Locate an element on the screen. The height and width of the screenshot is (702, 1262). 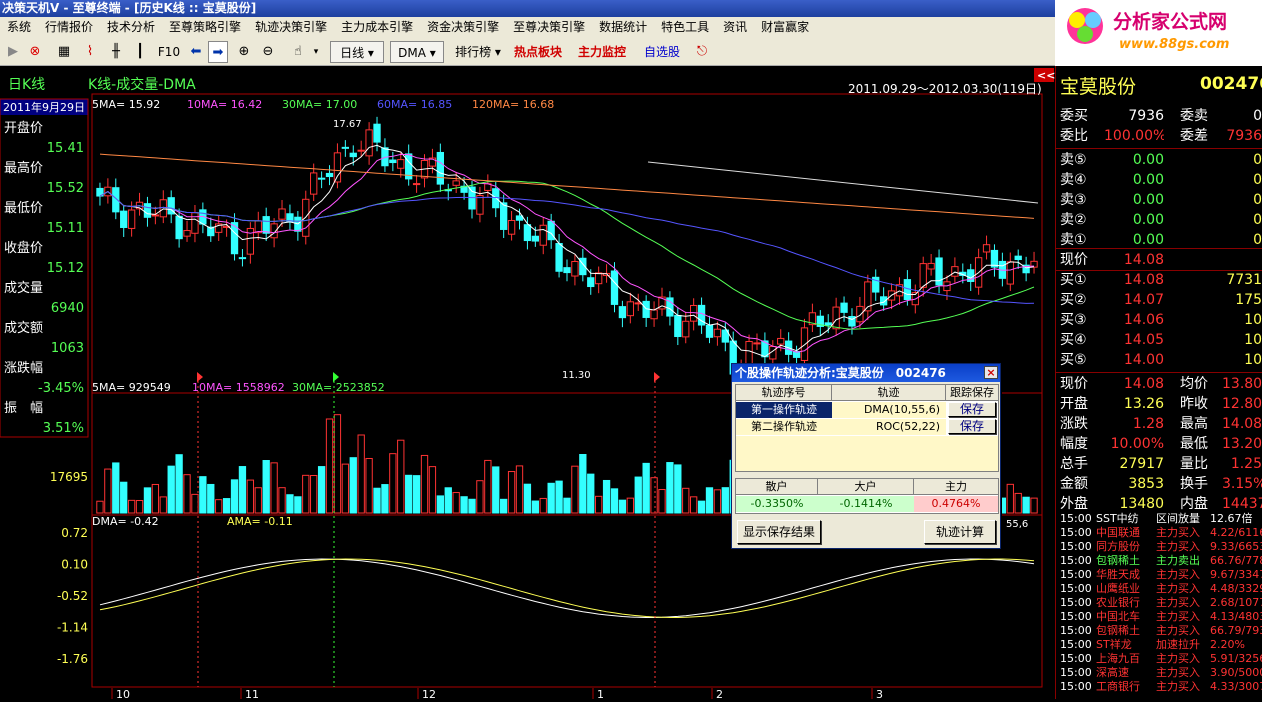
list-item: 15:00 华胜天成 主力买入 9.67/3347 is located at coordinates (1159, 575).